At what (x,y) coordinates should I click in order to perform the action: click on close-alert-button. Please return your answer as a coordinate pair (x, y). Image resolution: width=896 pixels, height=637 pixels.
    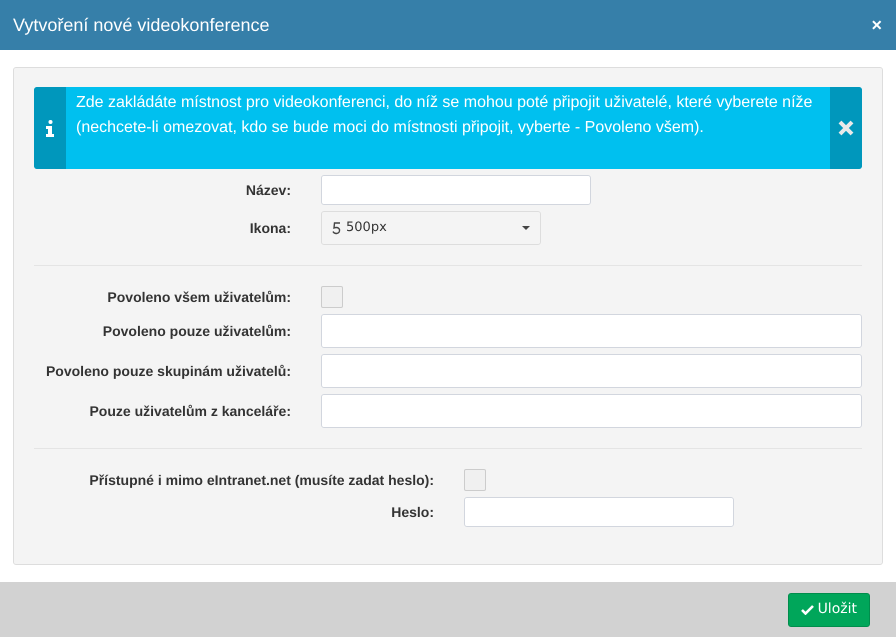
    Looking at the image, I should click on (846, 128).